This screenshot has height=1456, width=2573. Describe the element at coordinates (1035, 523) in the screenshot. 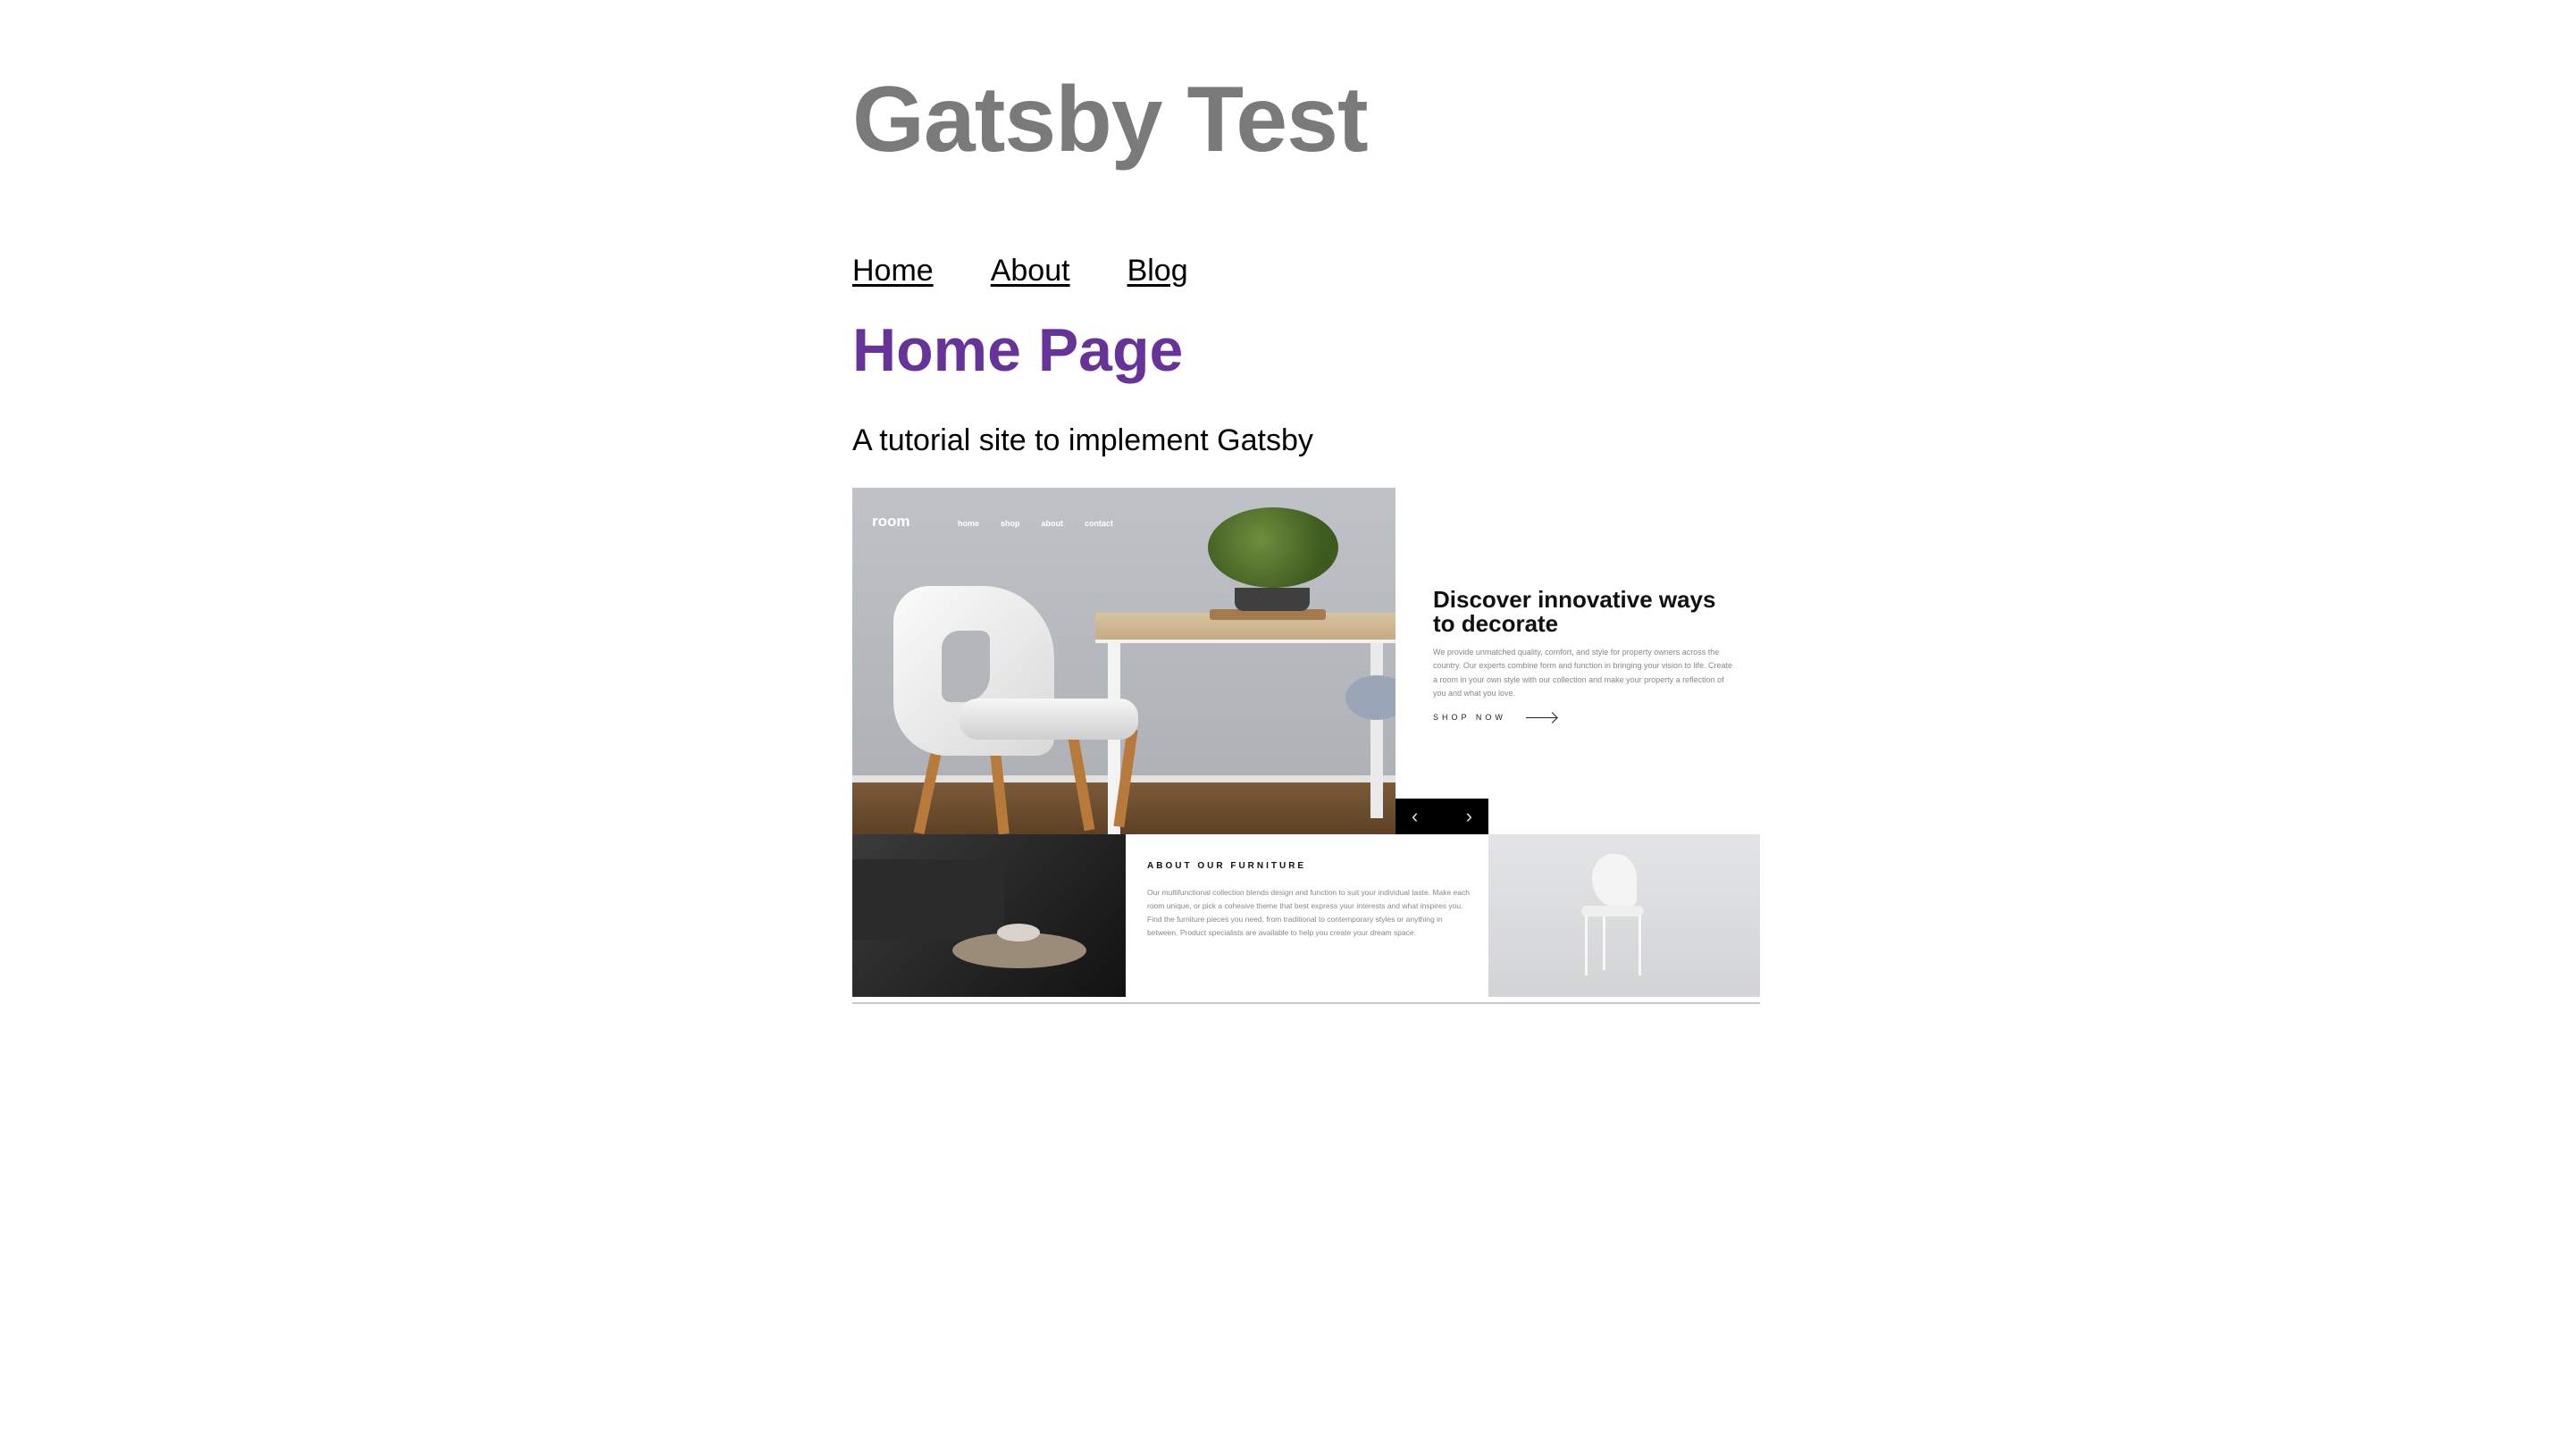

I see `room-nav: home shop about contact` at that location.